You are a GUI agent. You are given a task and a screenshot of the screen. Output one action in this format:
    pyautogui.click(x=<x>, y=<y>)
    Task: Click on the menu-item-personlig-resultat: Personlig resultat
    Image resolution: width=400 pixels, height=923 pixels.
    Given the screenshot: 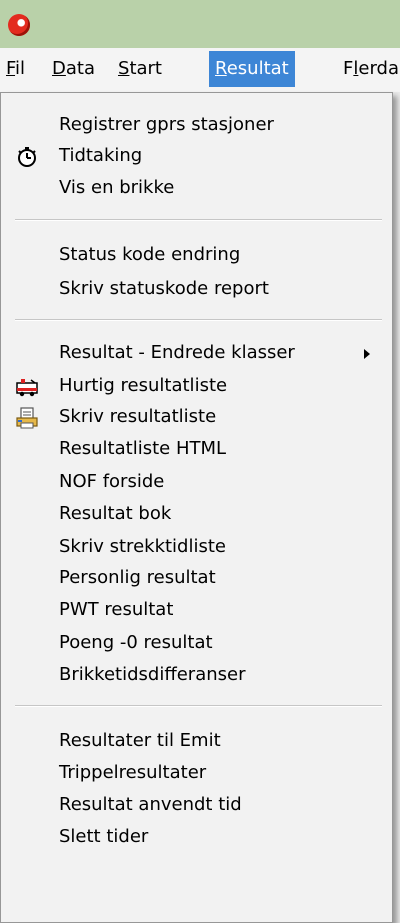 What is the action you would take?
    pyautogui.click(x=196, y=578)
    